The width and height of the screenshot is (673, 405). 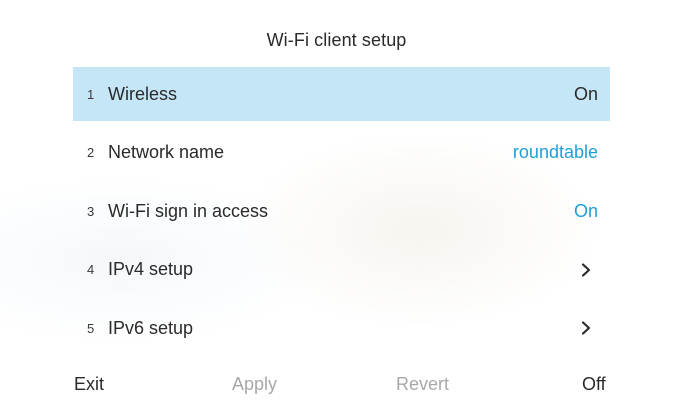 I want to click on menu-item-number: 2, so click(x=91, y=152).